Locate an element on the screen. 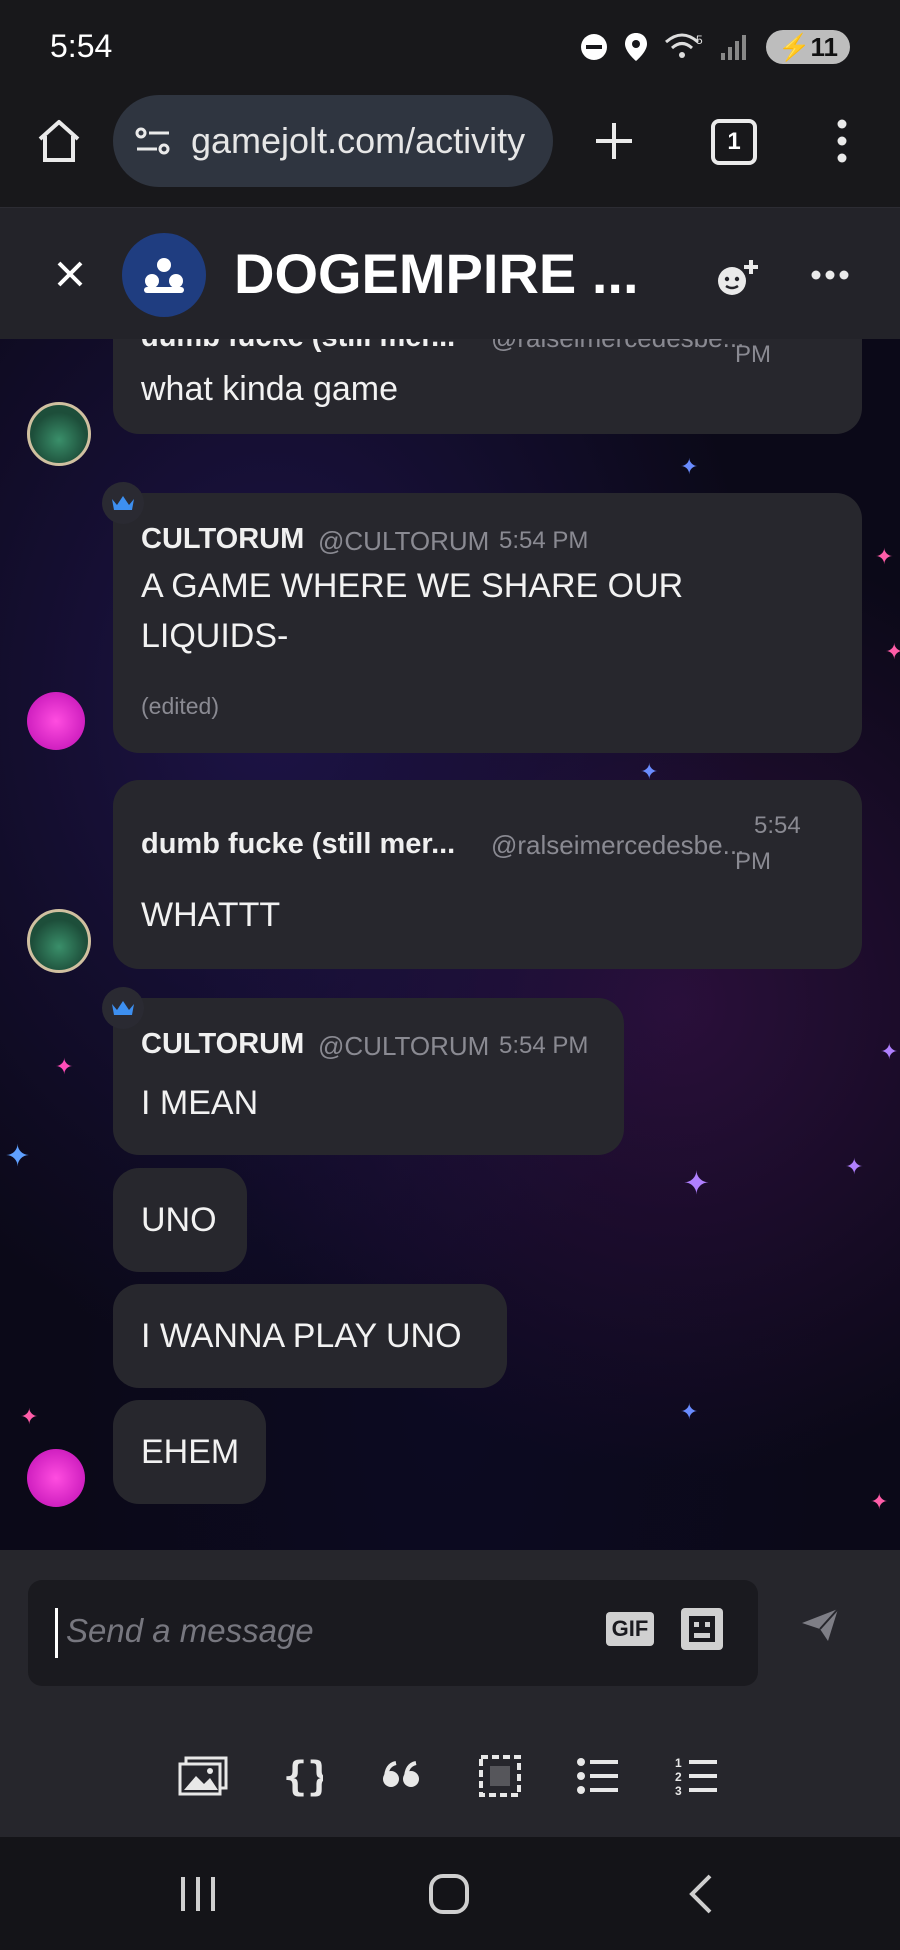 This screenshot has height=1950, width=900. battery-indicator: ⚡ 11 is located at coordinates (808, 47).